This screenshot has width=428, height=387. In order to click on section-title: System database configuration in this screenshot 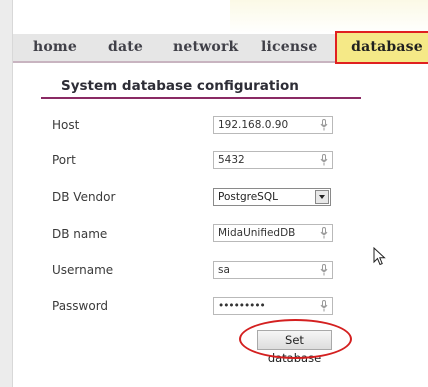, I will do `click(180, 86)`.